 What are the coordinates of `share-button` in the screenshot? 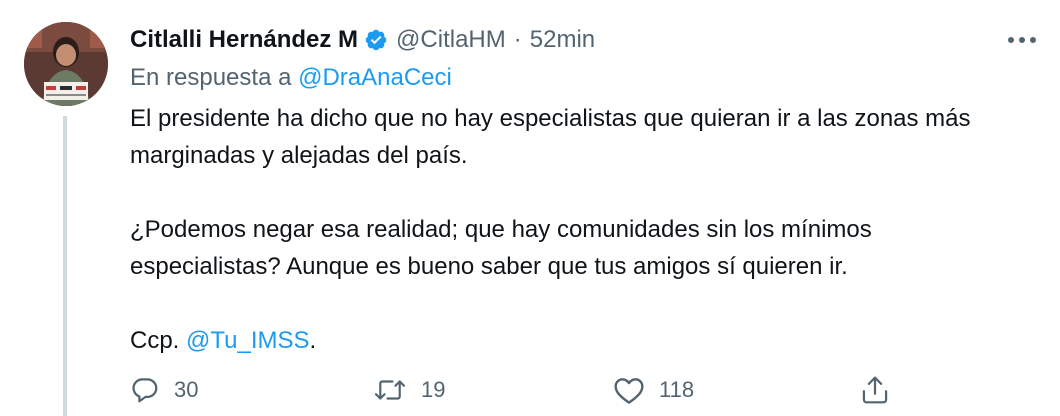 It's located at (875, 390).